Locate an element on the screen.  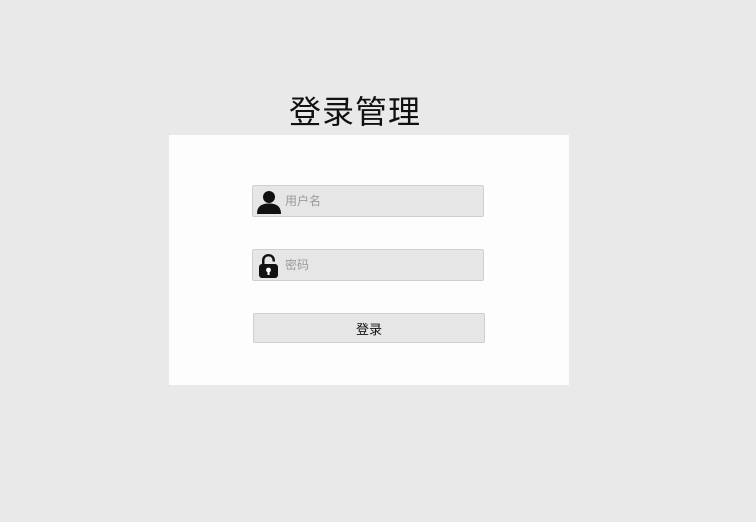
page-title: 登录管理 is located at coordinates (354, 112).